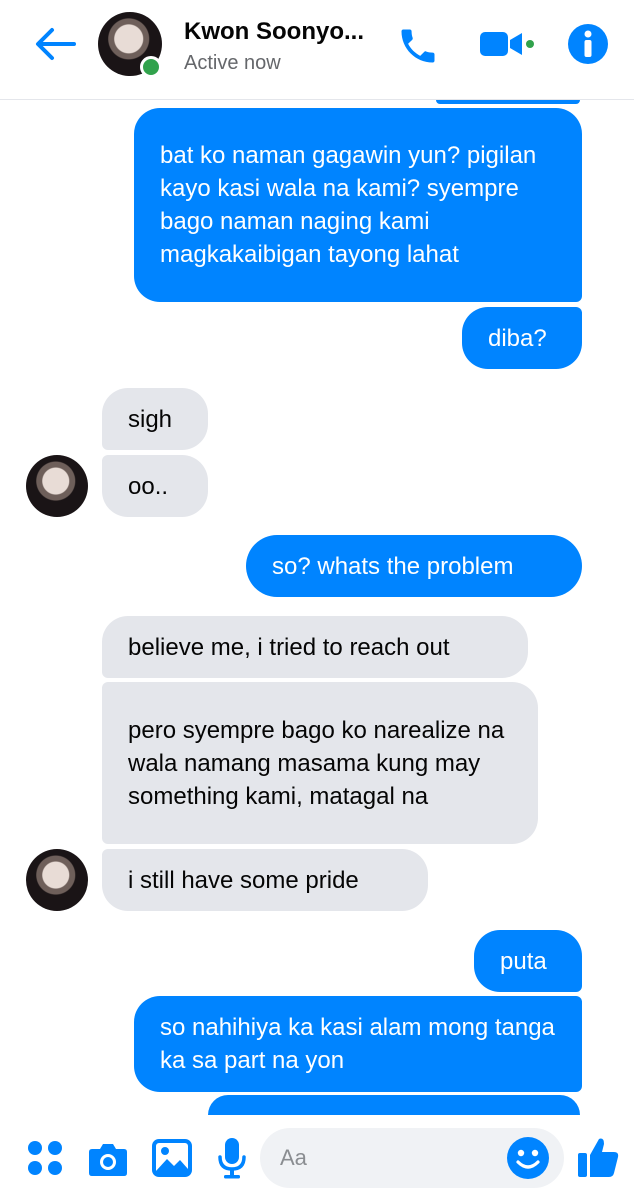  I want to click on microphone-icon, so click(232, 1158).